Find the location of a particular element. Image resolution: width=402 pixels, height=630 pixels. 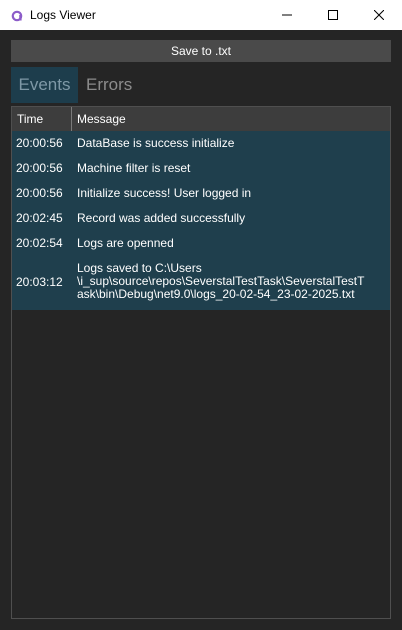

message-cell: DataBase is success initialize is located at coordinates (232, 143).